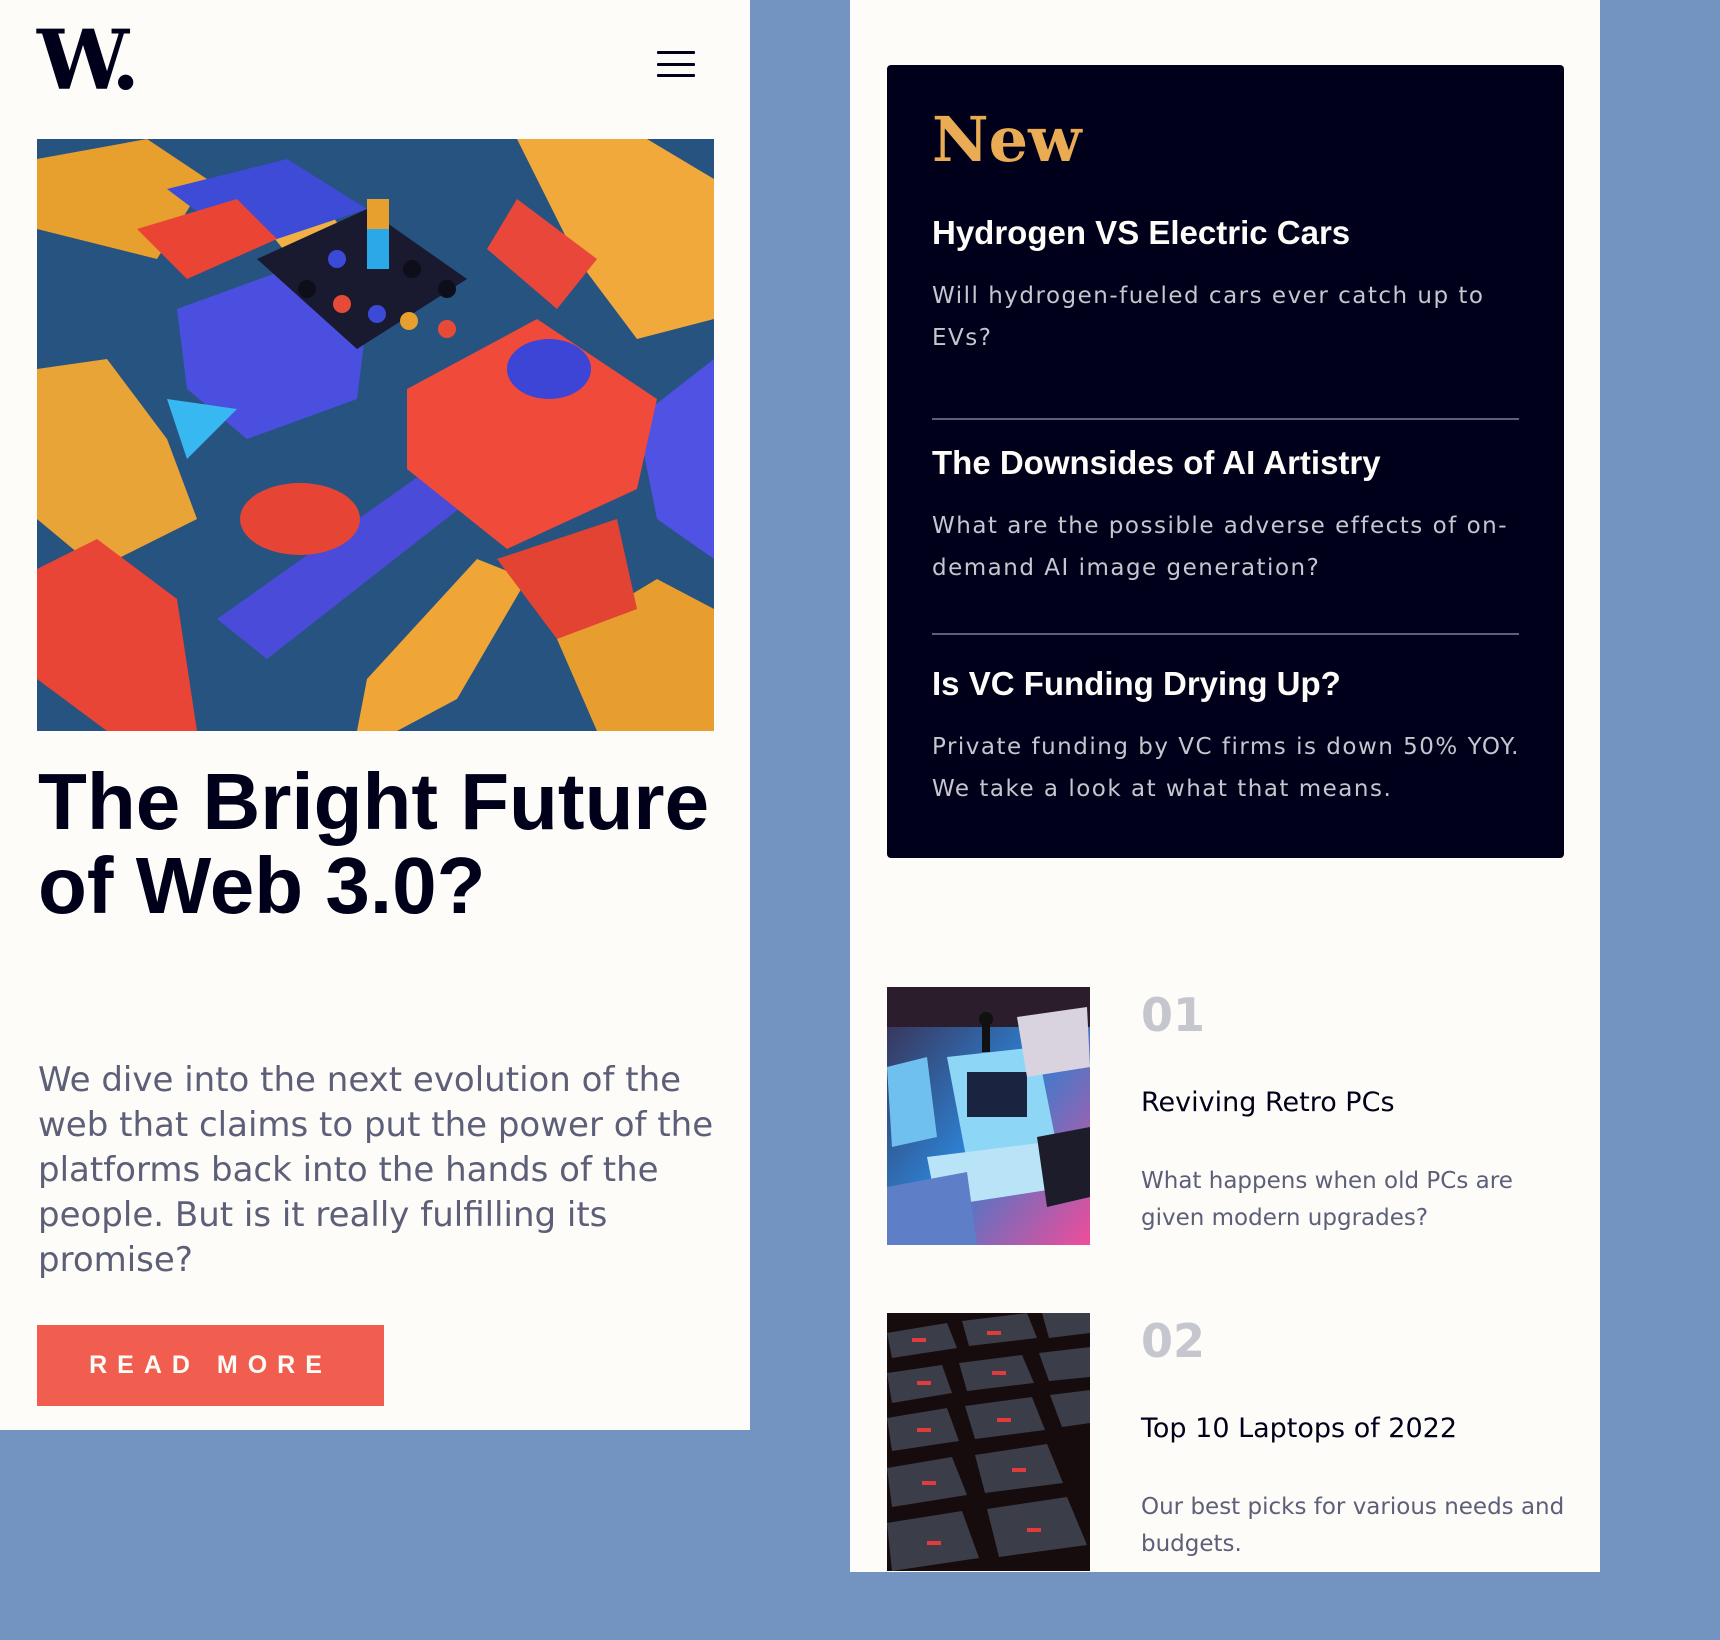 The width and height of the screenshot is (1720, 1640). I want to click on read-more-button: READ MORE, so click(210, 1365).